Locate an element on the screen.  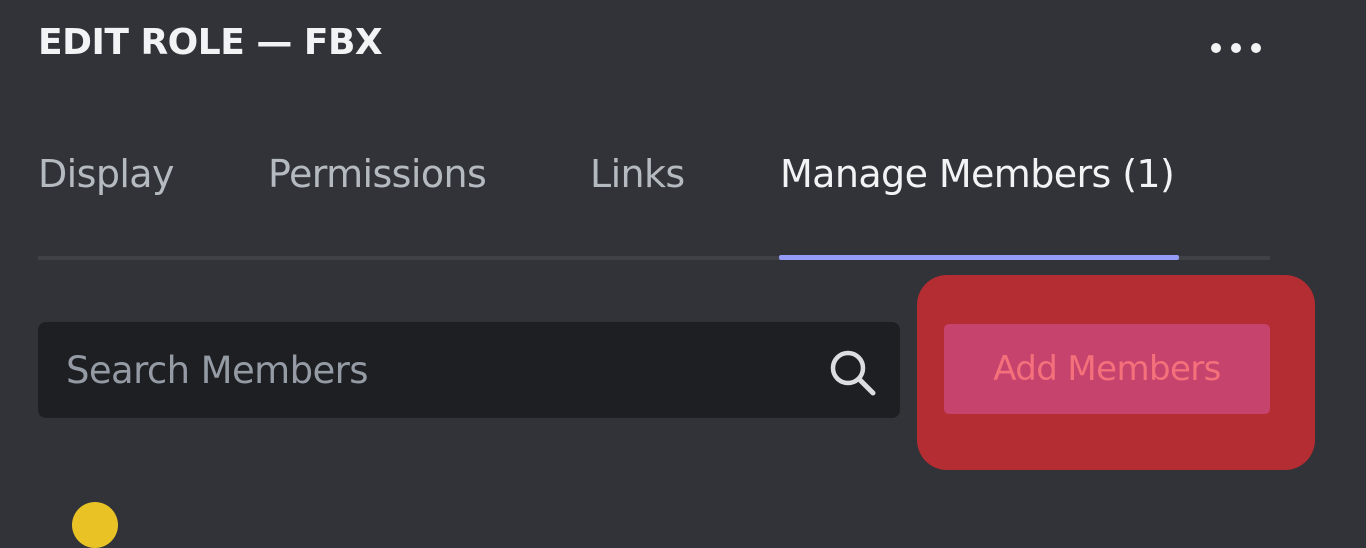
member-avatar is located at coordinates (95, 525).